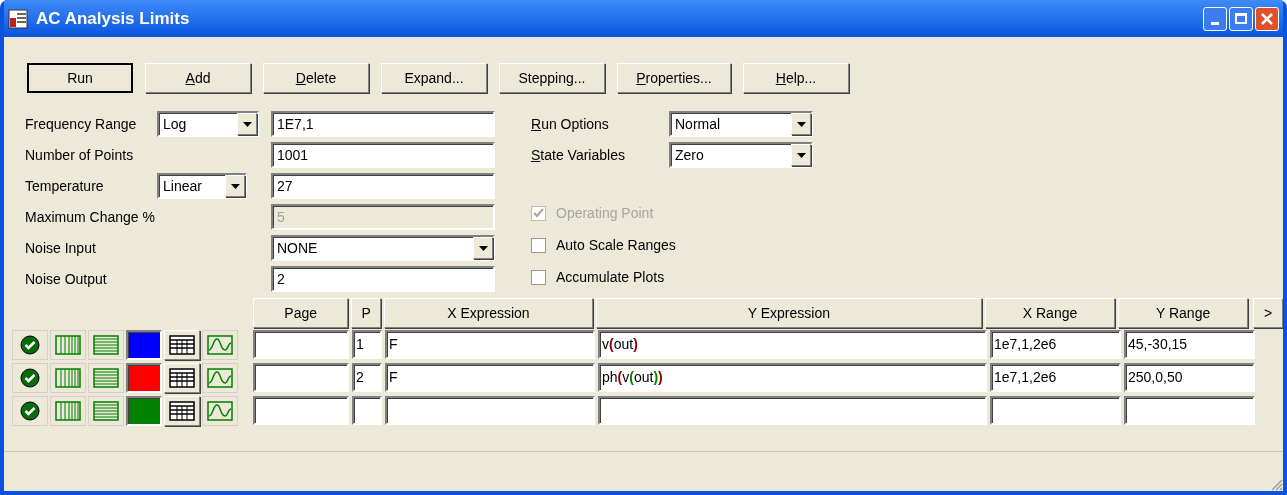 This screenshot has height=495, width=1287. Describe the element at coordinates (578, 155) in the screenshot. I see `field-label: State Variables` at that location.